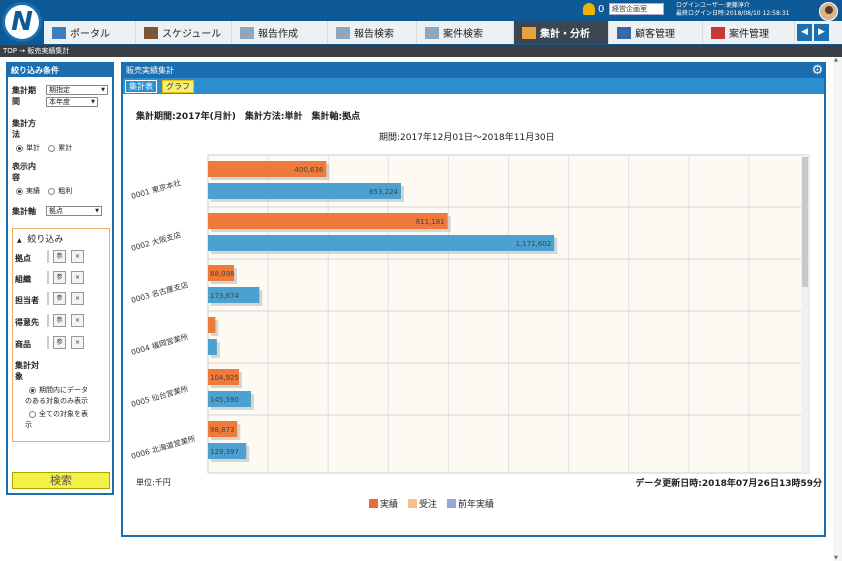 This screenshot has height=561, width=842. I want to click on axis-label: 集計軸, so click(24, 211).